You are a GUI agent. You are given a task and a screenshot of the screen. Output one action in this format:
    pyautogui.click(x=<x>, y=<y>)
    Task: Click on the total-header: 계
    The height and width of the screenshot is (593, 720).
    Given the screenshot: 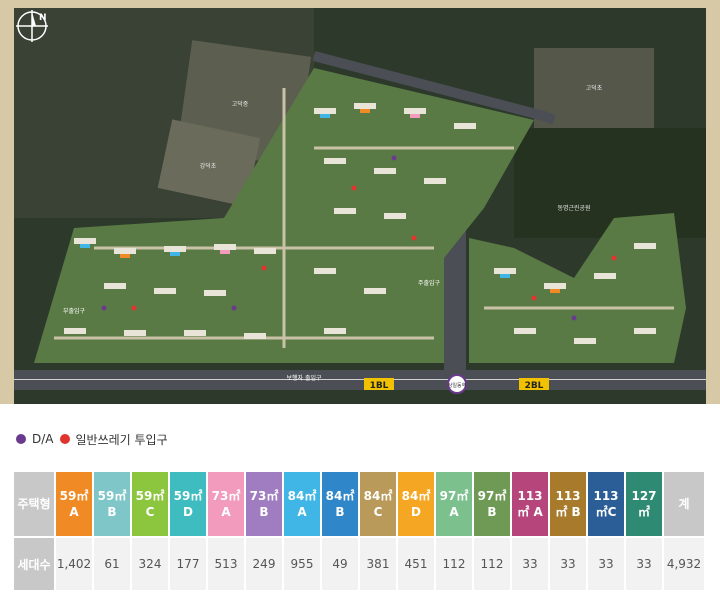 What is the action you would take?
    pyautogui.click(x=685, y=504)
    